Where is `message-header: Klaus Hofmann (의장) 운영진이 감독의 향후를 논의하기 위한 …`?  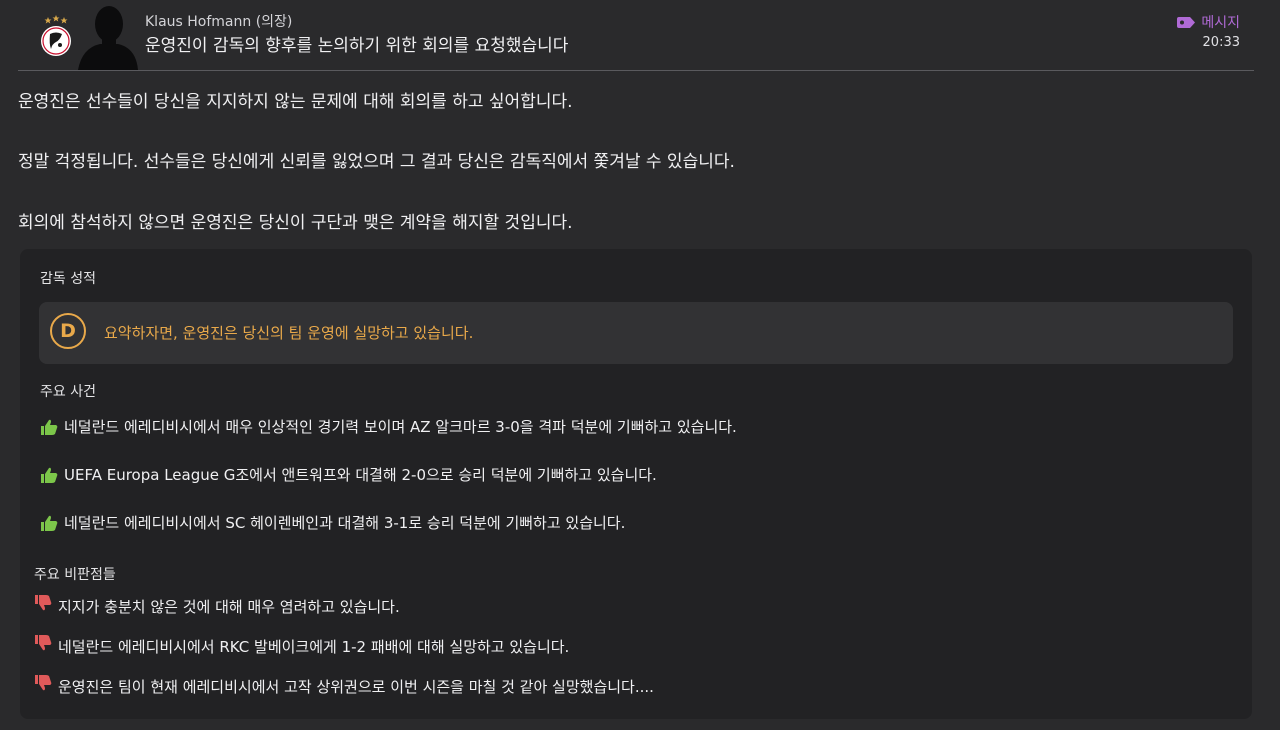 message-header: Klaus Hofmann (의장) 운영진이 감독의 향후를 논의하기 위한 … is located at coordinates (636, 35).